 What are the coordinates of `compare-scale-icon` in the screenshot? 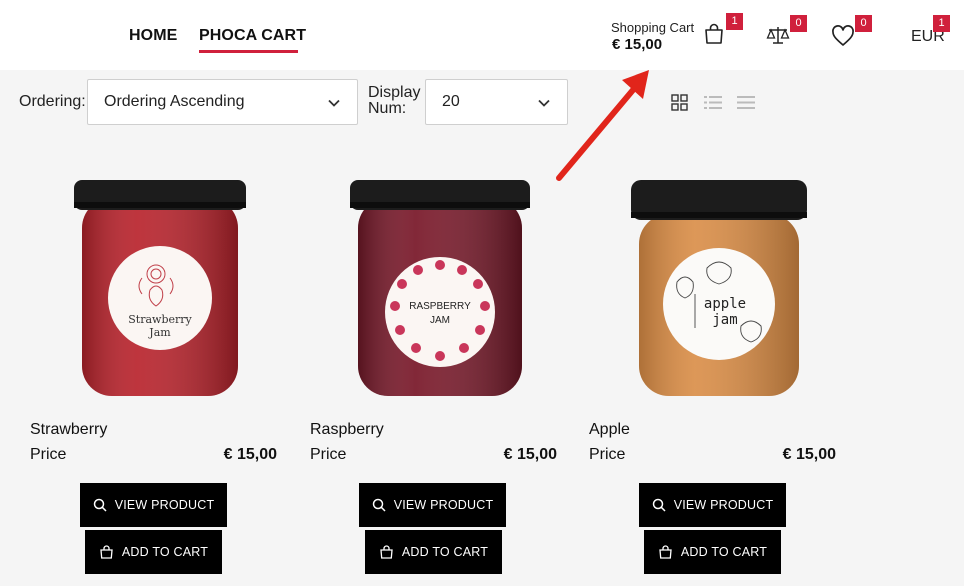 It's located at (778, 35).